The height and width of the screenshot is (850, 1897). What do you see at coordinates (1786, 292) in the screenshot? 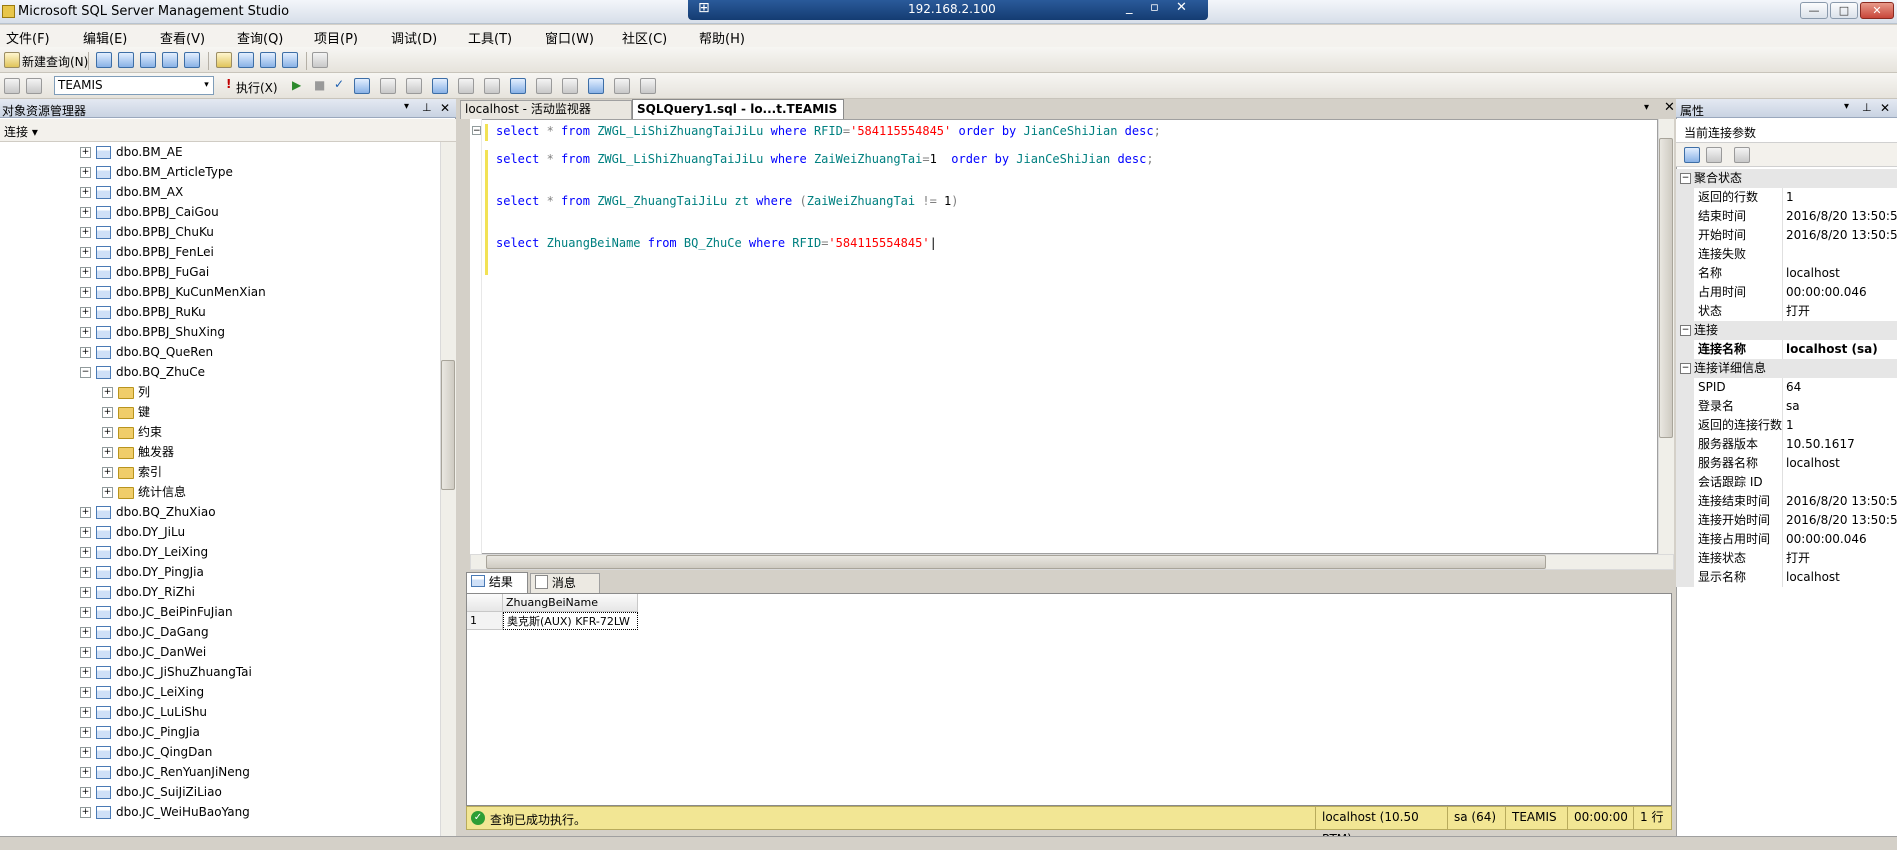
I see `property-row: 占用时间 00:00:00.046` at bounding box center [1786, 292].